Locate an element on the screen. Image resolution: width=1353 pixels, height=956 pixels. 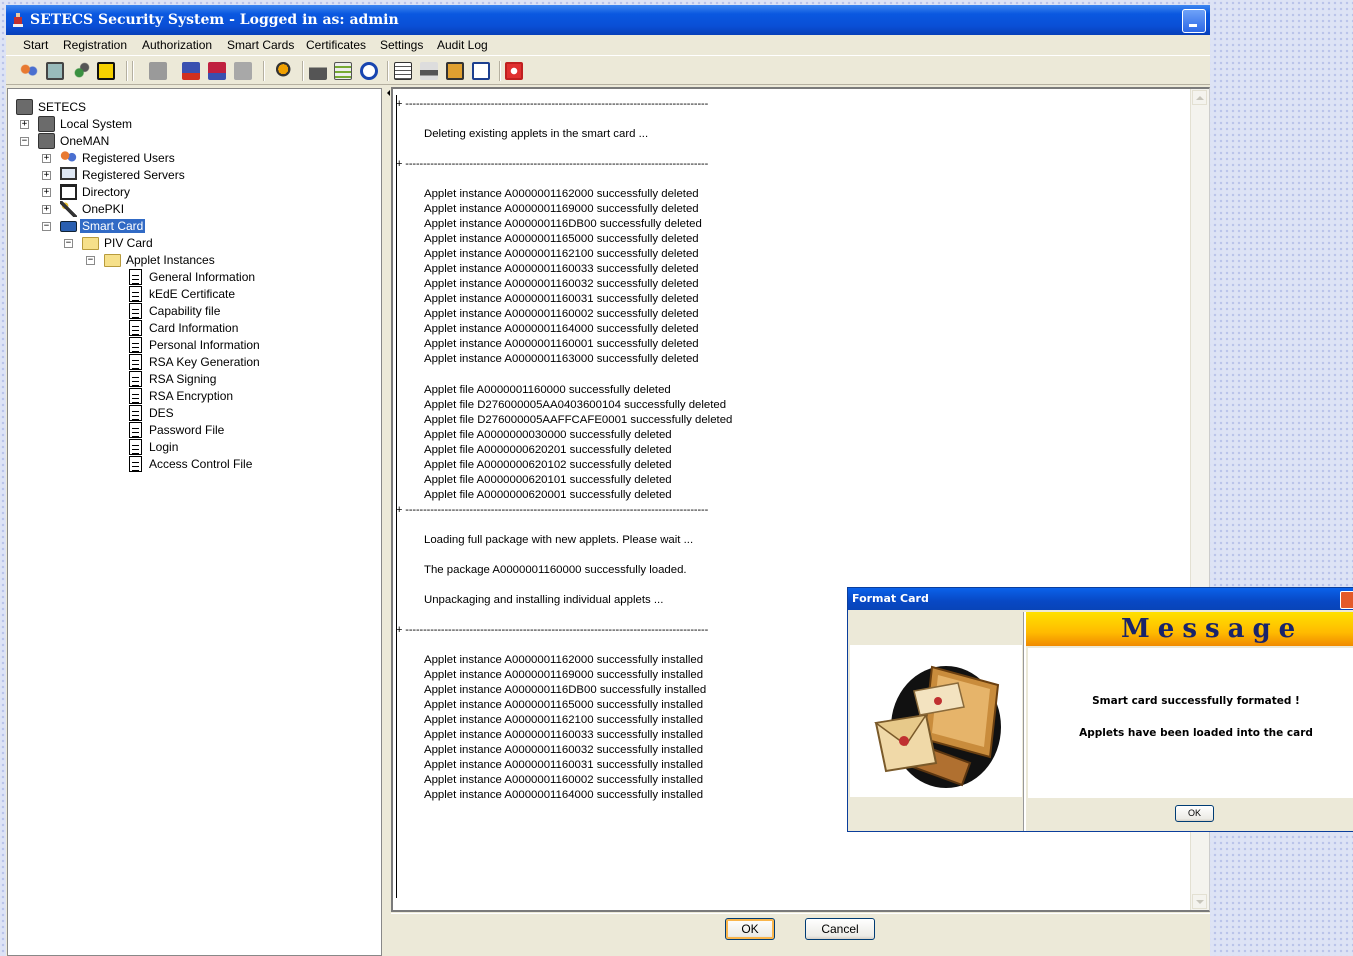
tree-node-setecs: SETECS is located at coordinates (52, 107).